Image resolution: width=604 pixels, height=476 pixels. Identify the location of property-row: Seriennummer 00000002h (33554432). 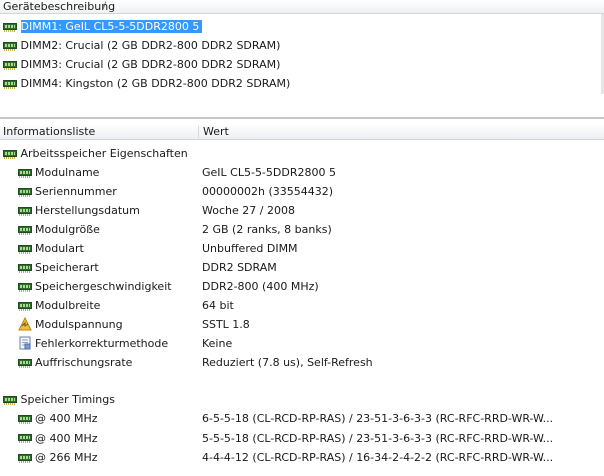
(308, 192).